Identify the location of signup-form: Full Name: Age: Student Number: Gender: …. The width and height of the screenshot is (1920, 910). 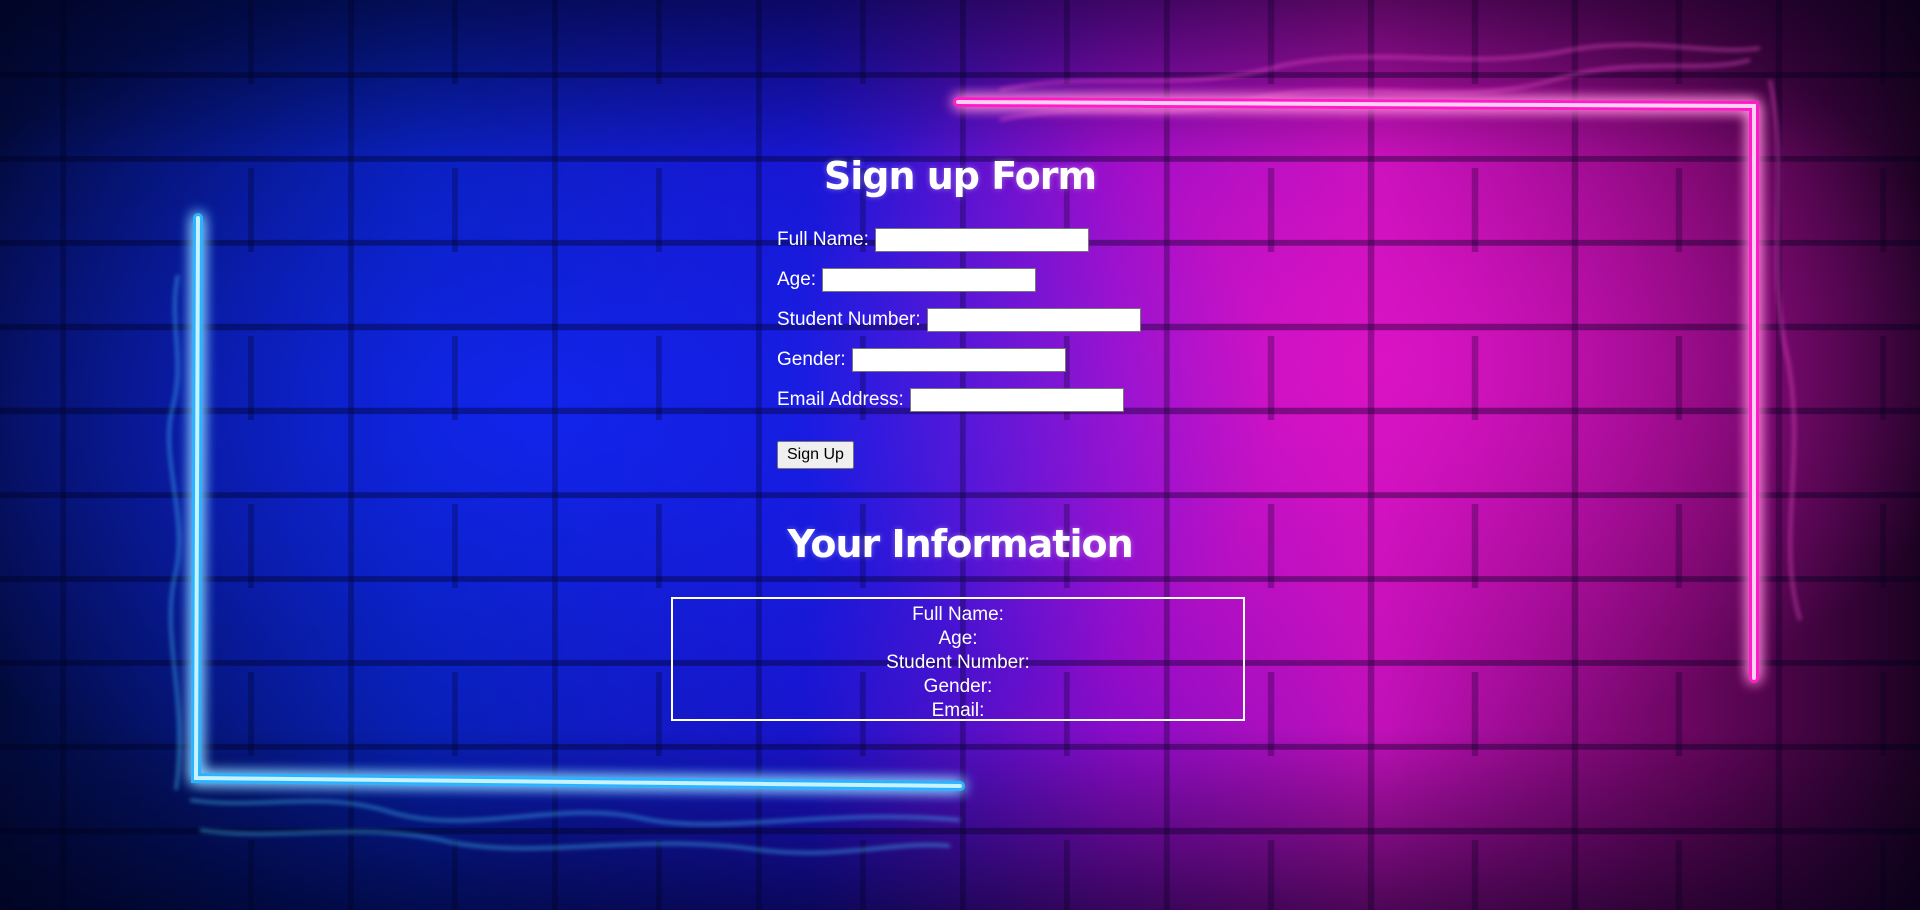
(959, 347).